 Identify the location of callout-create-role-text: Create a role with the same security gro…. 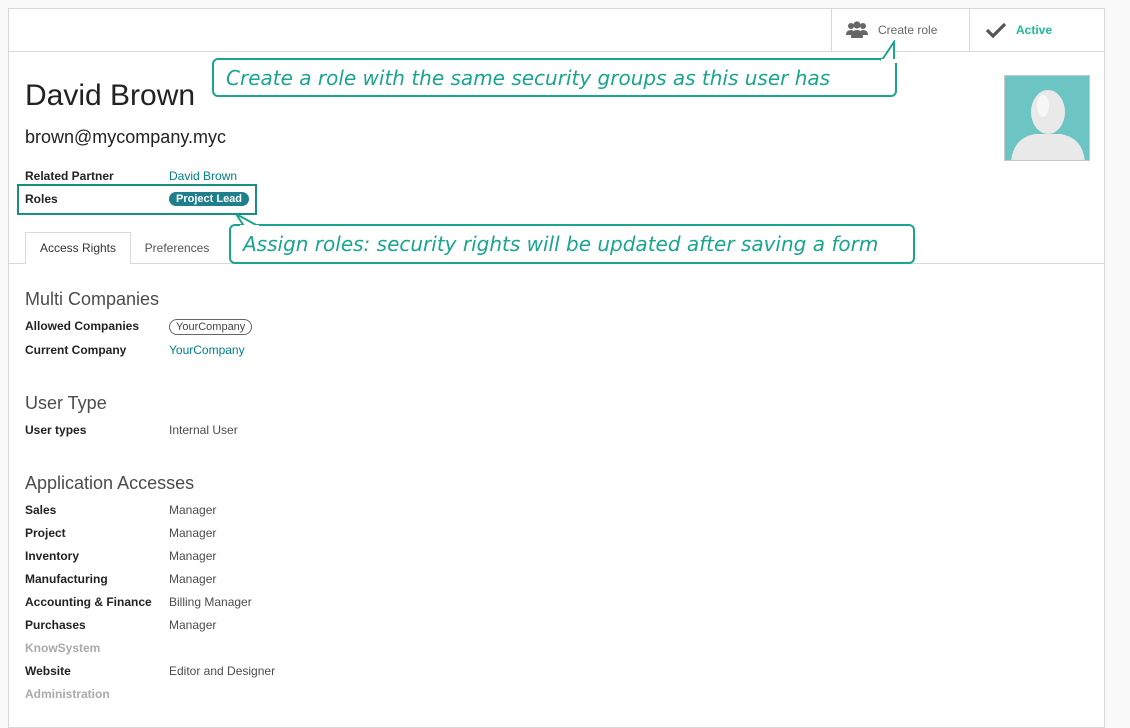
(528, 77).